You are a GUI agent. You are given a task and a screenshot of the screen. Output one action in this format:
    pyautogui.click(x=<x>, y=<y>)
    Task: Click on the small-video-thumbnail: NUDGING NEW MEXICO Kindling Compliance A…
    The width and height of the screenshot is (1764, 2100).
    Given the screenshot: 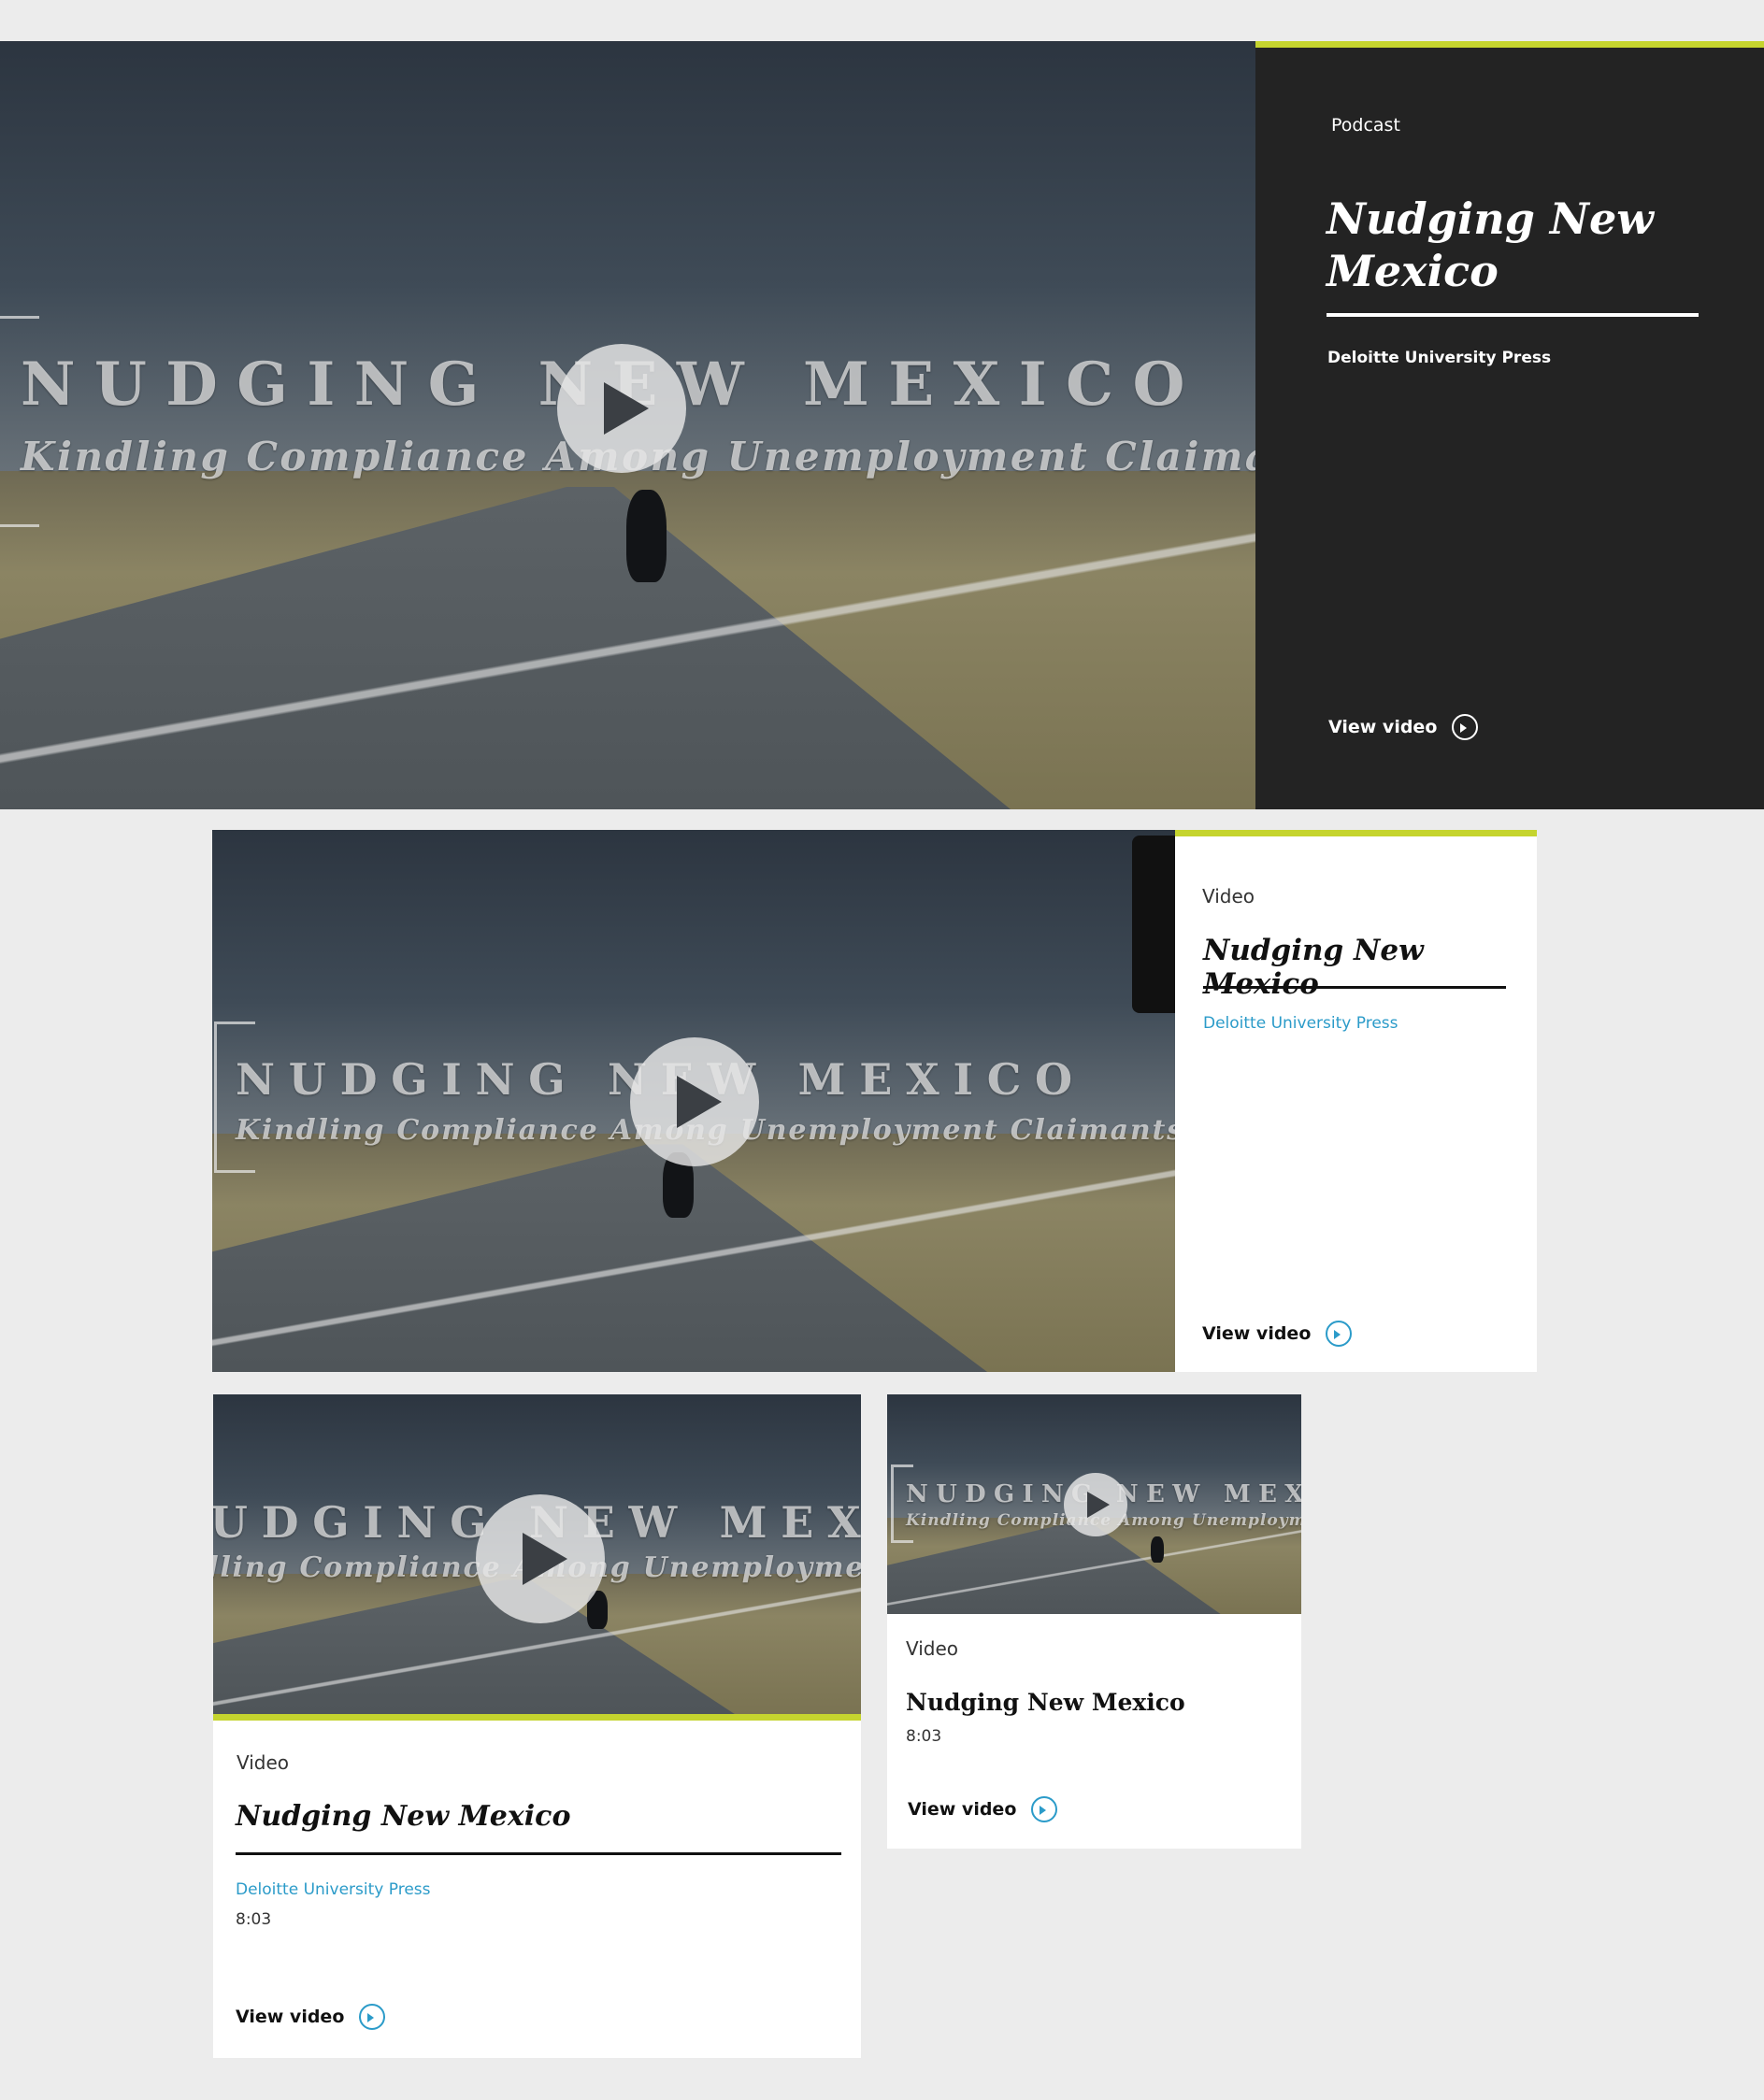 What is the action you would take?
    pyautogui.click(x=1094, y=1504)
    